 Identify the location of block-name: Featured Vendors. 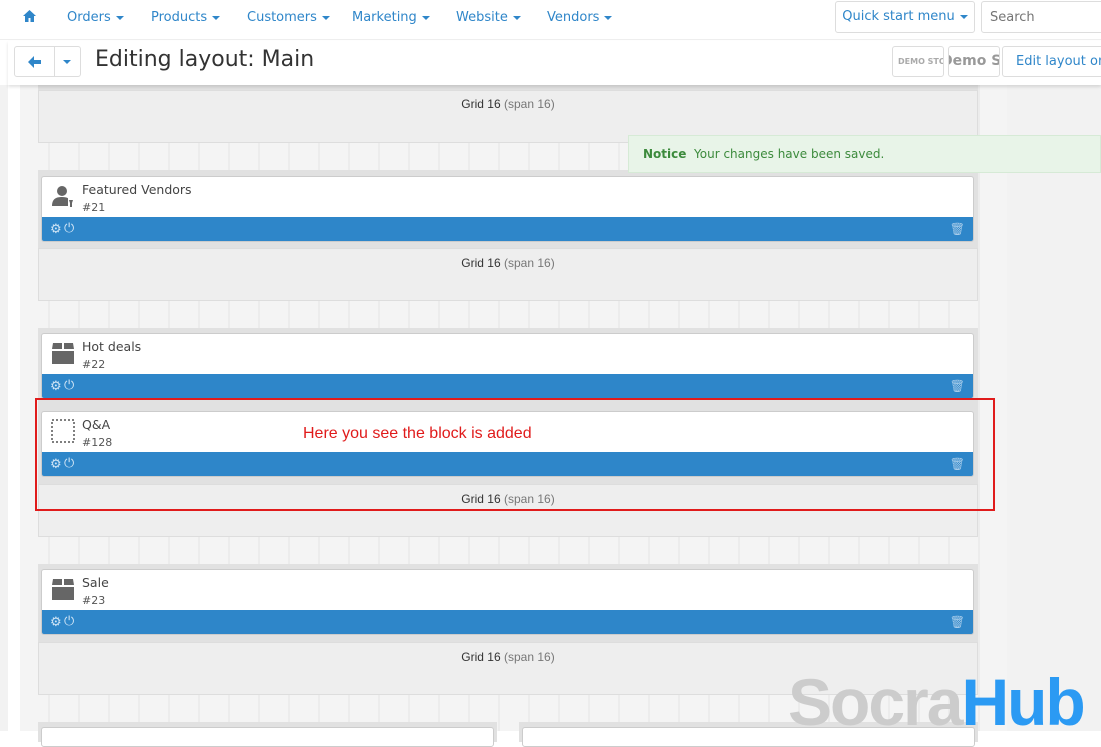
(137, 189).